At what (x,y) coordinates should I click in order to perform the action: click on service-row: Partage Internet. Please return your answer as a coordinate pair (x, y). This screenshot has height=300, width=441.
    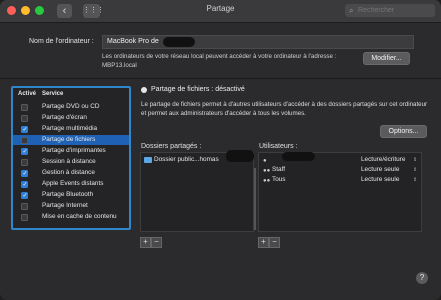
    Looking at the image, I should click on (71, 206).